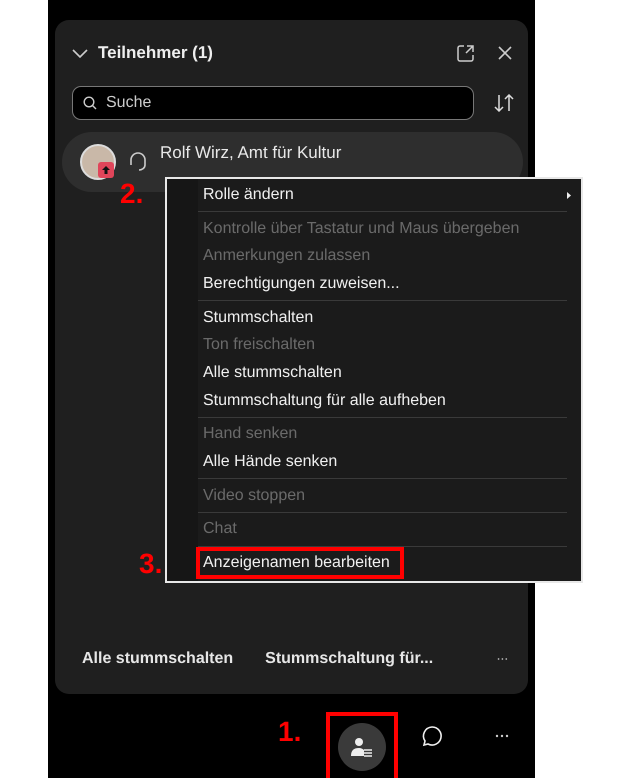 This screenshot has height=778, width=625. Describe the element at coordinates (138, 162) in the screenshot. I see `headset-icon` at that location.